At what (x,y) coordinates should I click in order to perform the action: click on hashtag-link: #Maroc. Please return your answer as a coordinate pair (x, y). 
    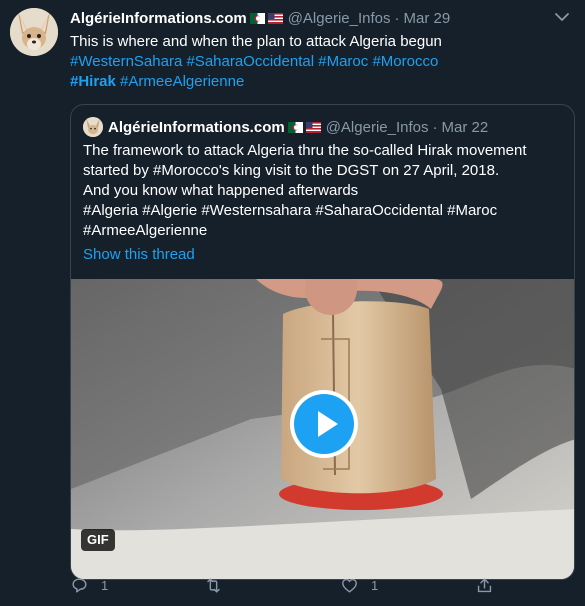
    Looking at the image, I should click on (343, 61).